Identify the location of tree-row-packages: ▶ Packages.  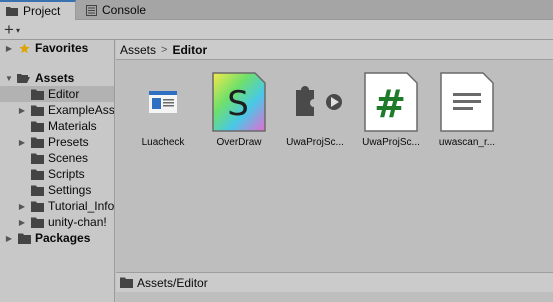
(57, 238).